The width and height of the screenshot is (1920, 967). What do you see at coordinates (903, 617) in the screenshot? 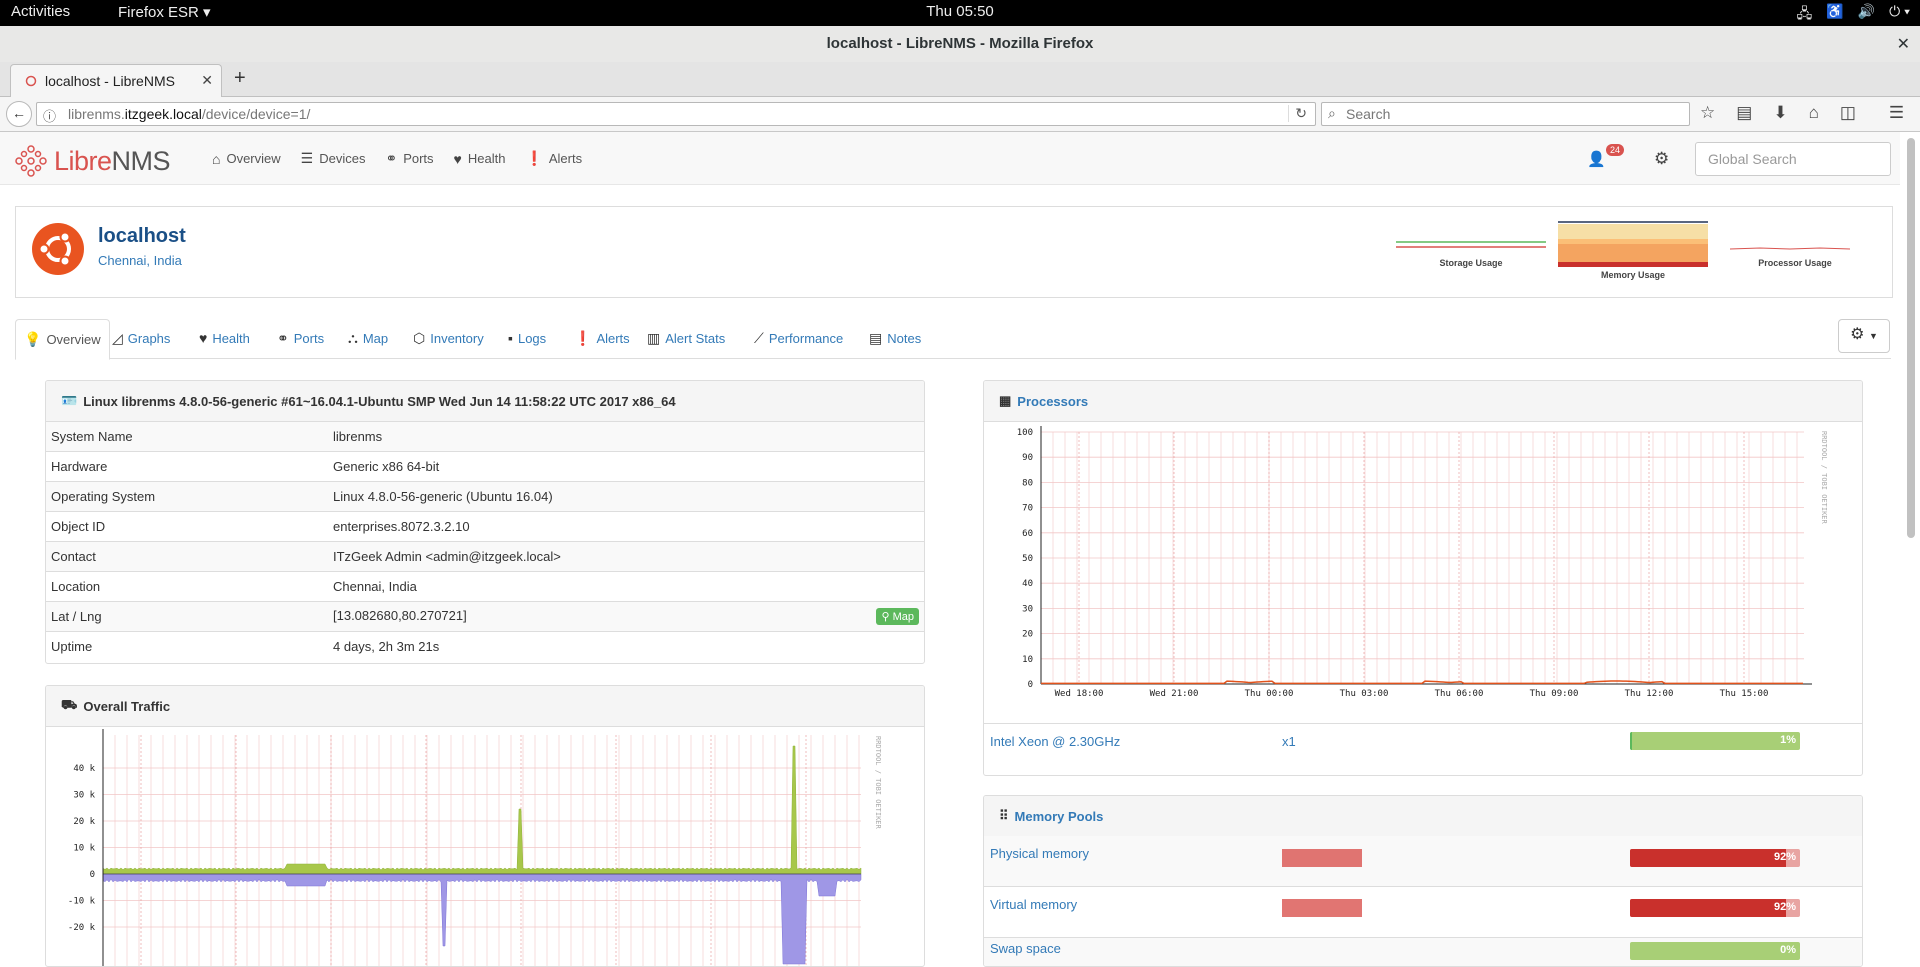
I see `map-button-label: Map` at bounding box center [903, 617].